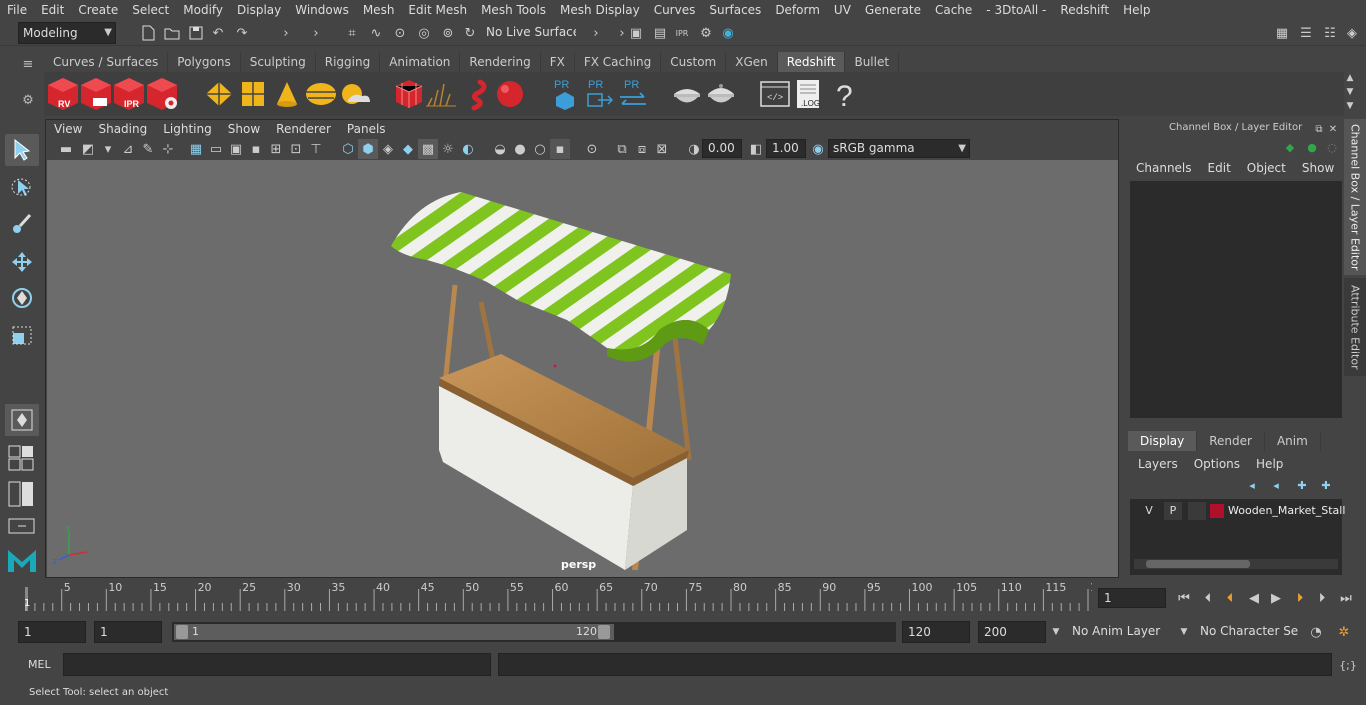 The image size is (1366, 705). Describe the element at coordinates (500, 149) in the screenshot. I see `motion-blur-icon: ◒` at that location.